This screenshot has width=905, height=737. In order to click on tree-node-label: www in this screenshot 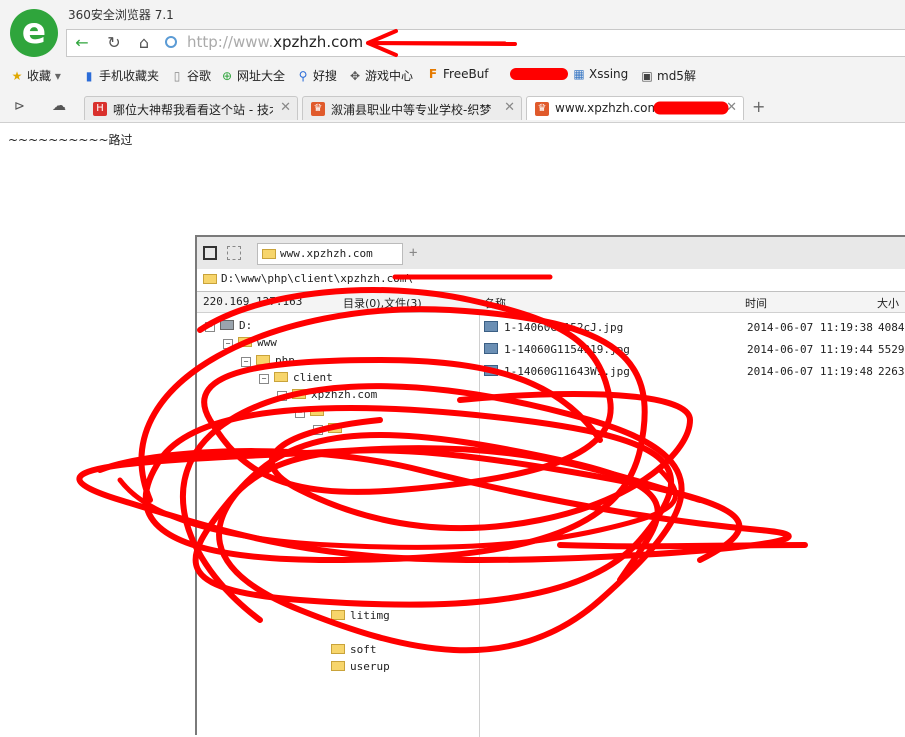, I will do `click(267, 342)`.